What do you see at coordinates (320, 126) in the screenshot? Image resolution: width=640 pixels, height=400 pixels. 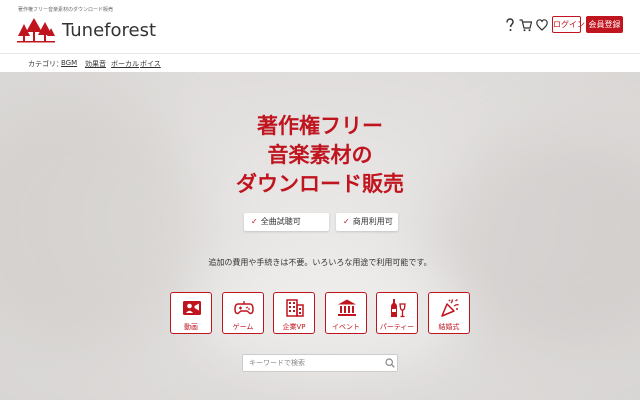 I see `hero-headline-line-1: 著作権フリー` at bounding box center [320, 126].